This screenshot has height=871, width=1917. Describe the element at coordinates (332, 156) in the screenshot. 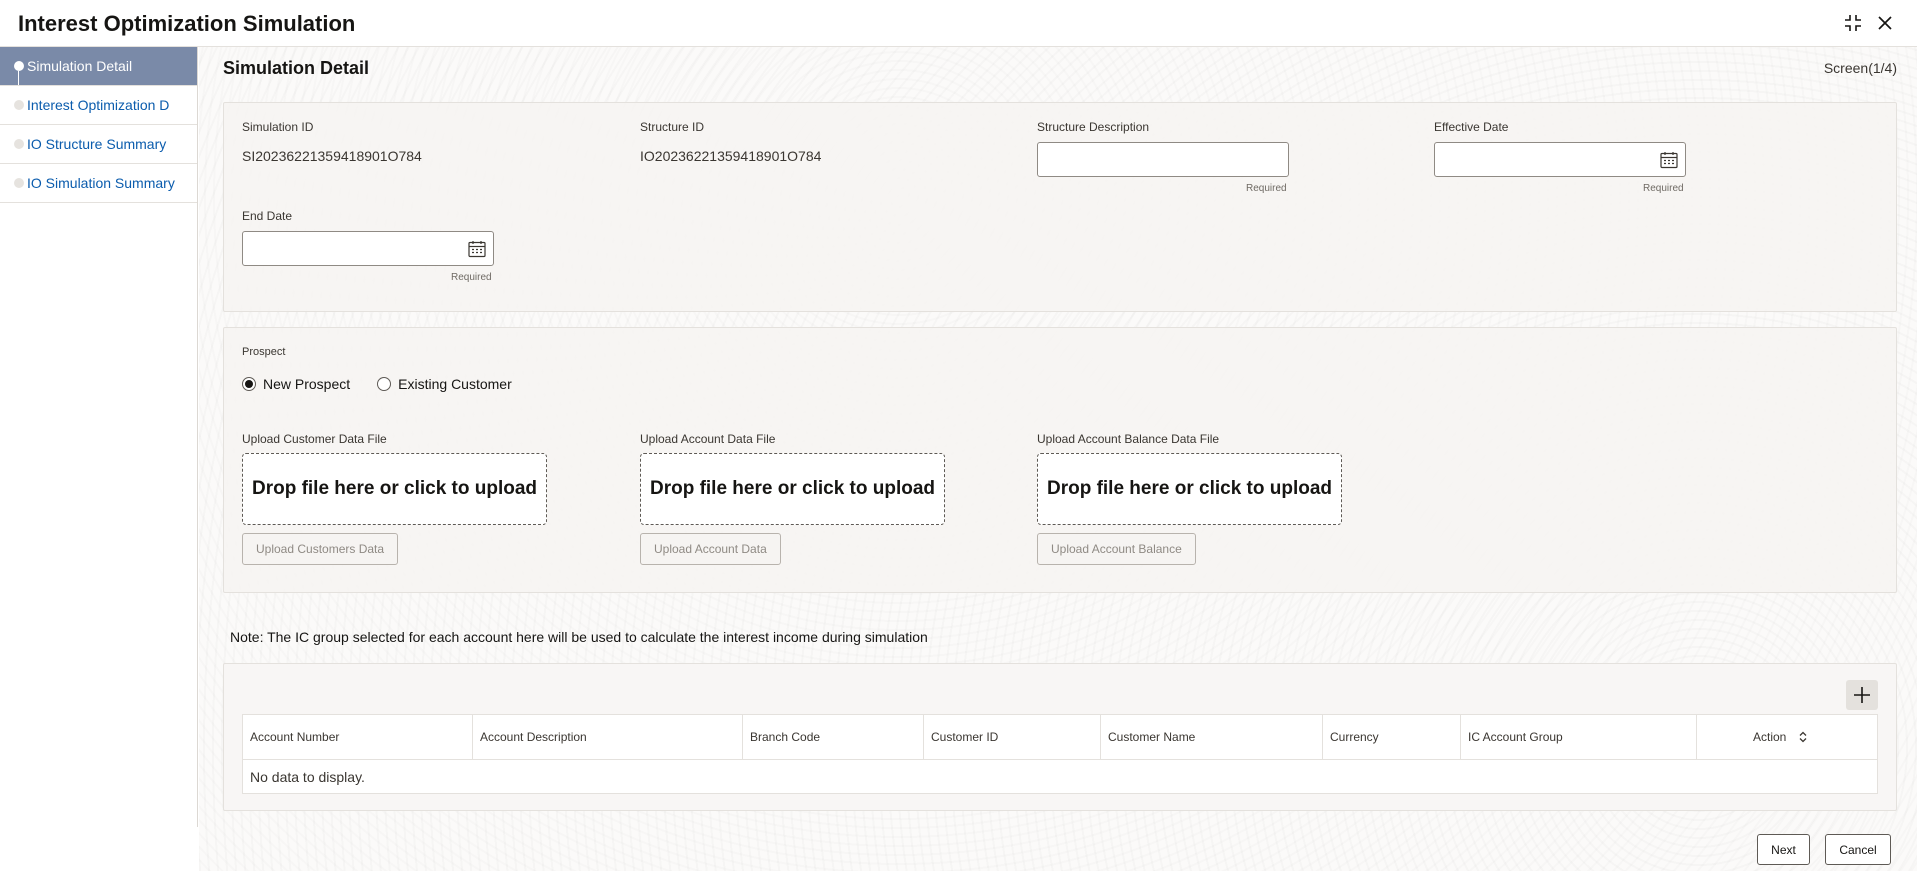

I see `simulation-id-value: SI20236221359418901O784` at that location.